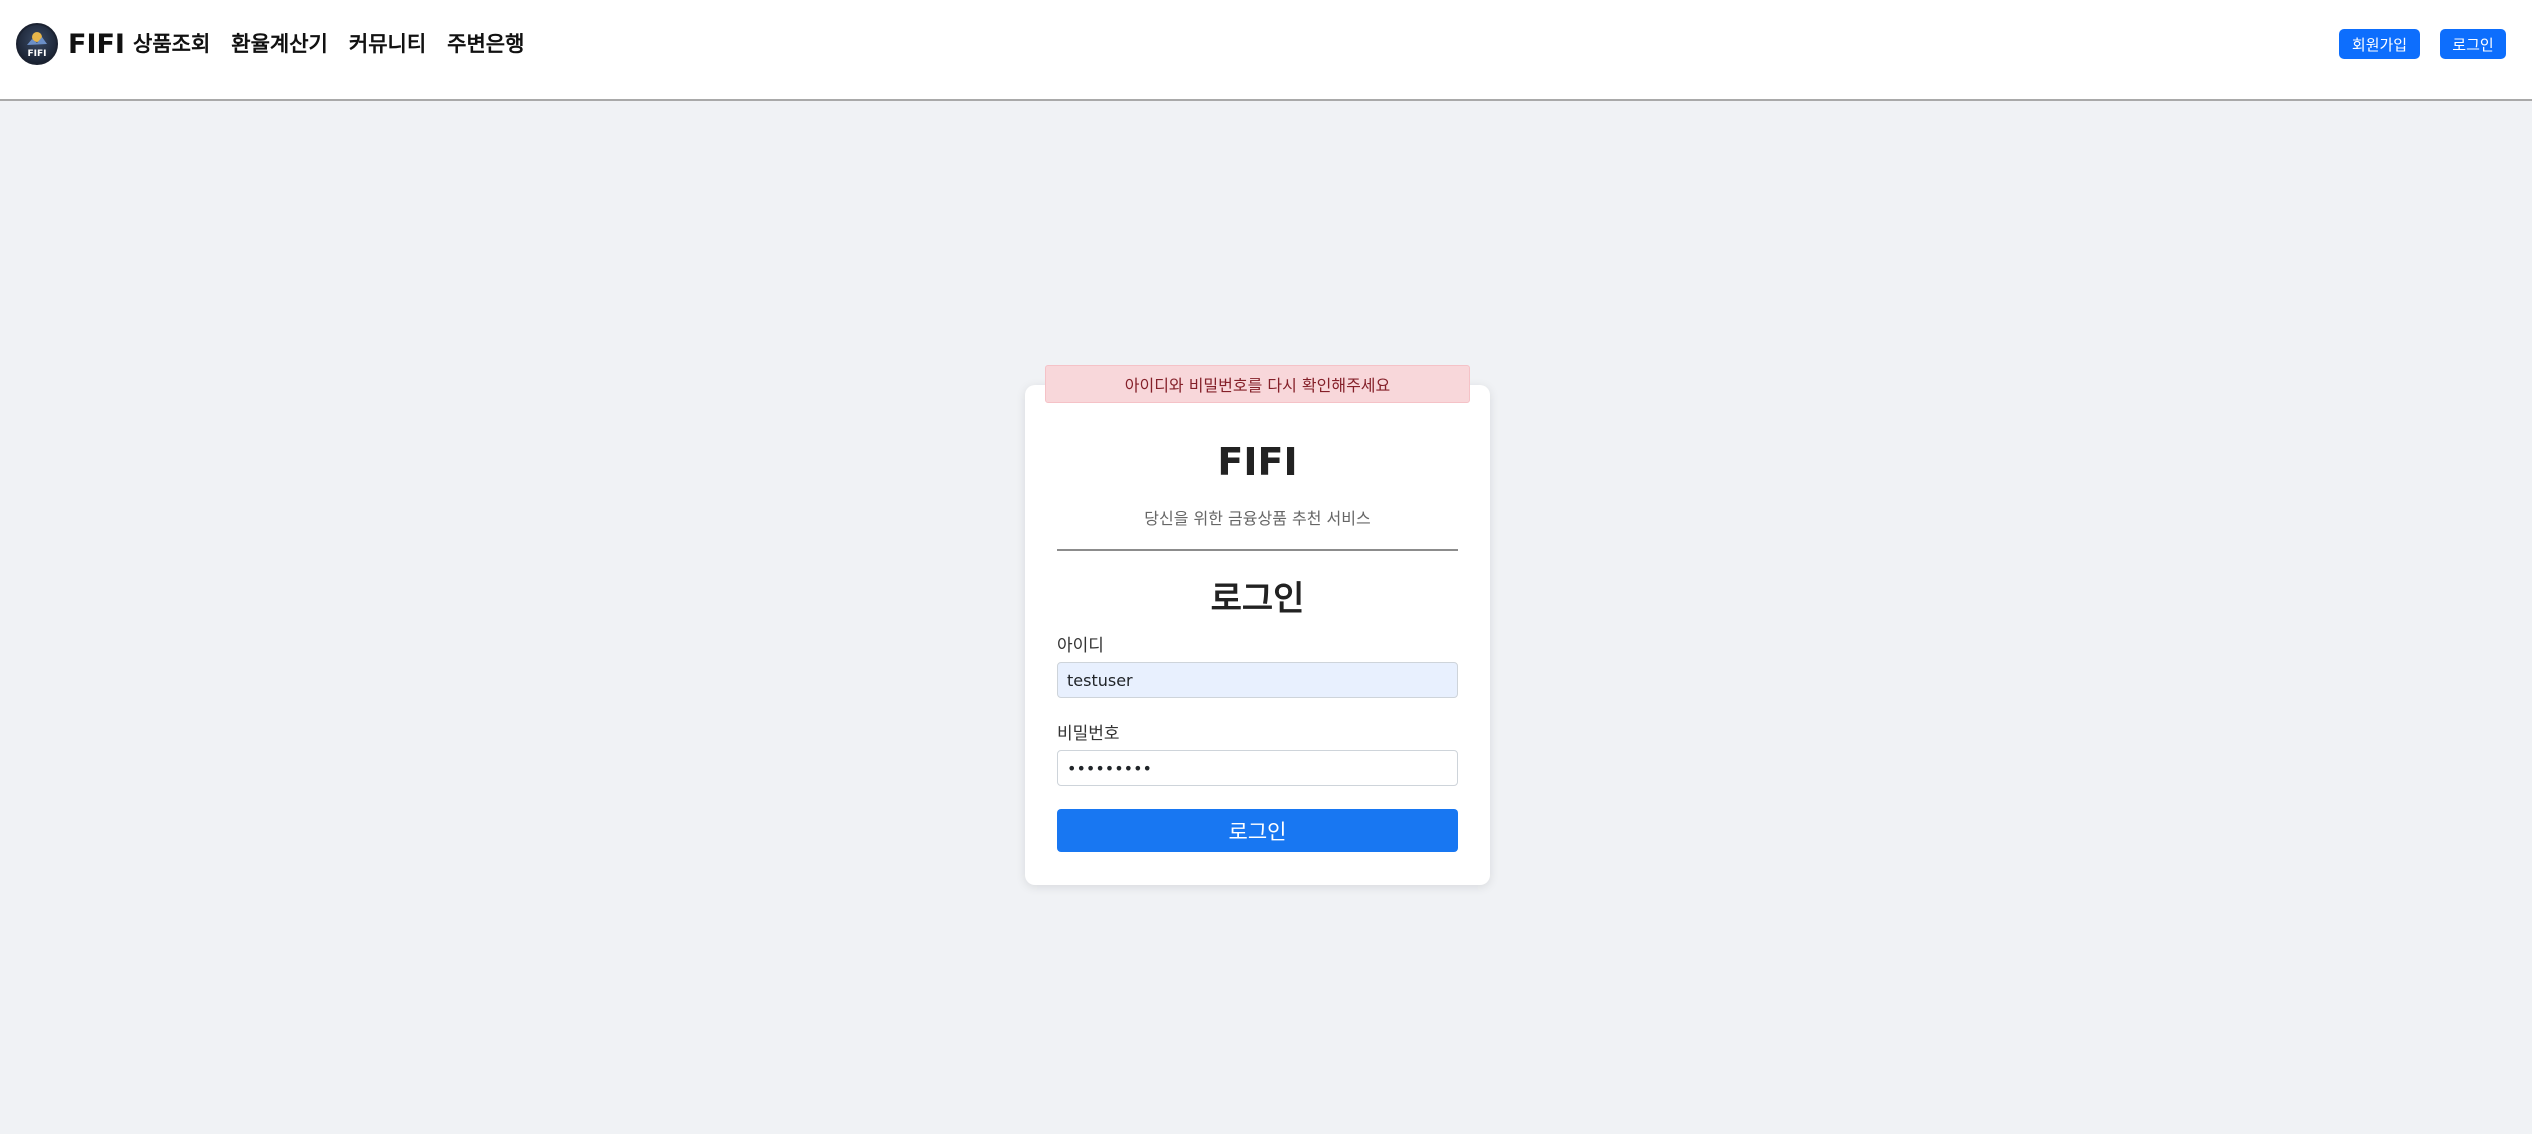  I want to click on main-nav: 상품조회 환율계산기 커뮤니티 주변은행, so click(328, 43).